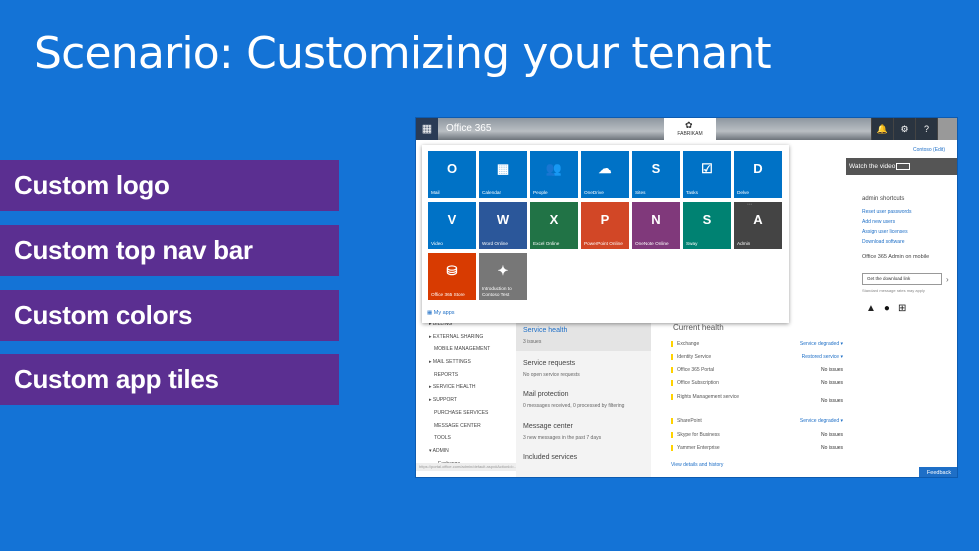  What do you see at coordinates (757, 344) in the screenshot?
I see `health-row: Exchange Service degraded ▾` at bounding box center [757, 344].